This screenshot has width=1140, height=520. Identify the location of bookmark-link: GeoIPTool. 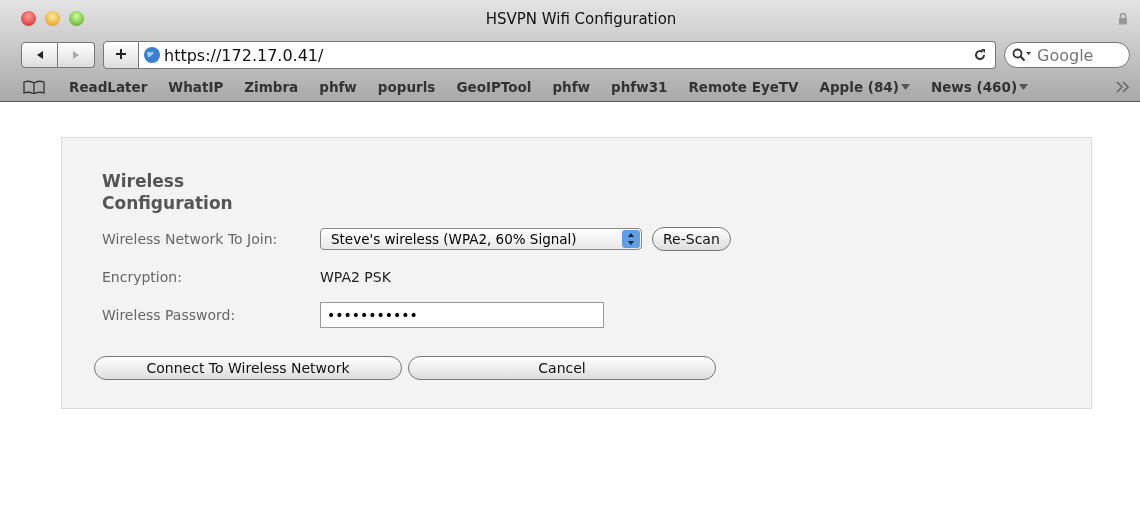
(494, 87).